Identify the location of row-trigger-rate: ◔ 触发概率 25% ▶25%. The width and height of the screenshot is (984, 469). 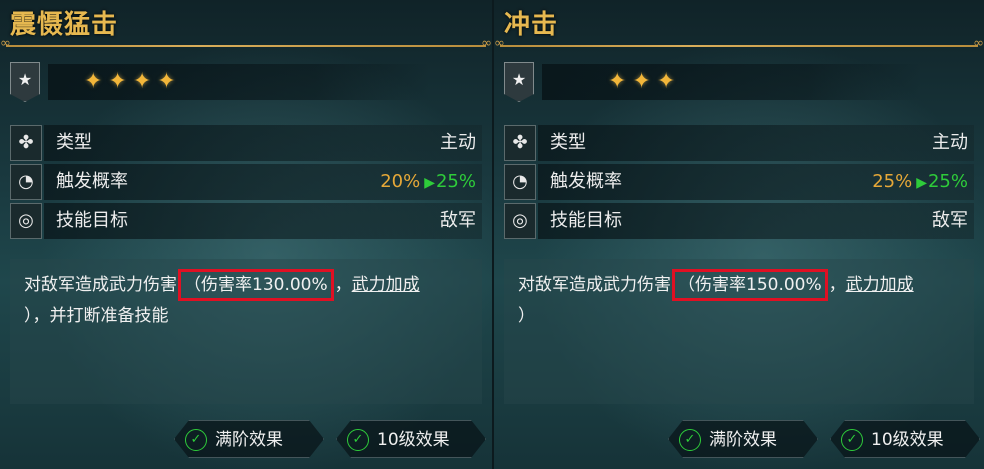
(739, 182).